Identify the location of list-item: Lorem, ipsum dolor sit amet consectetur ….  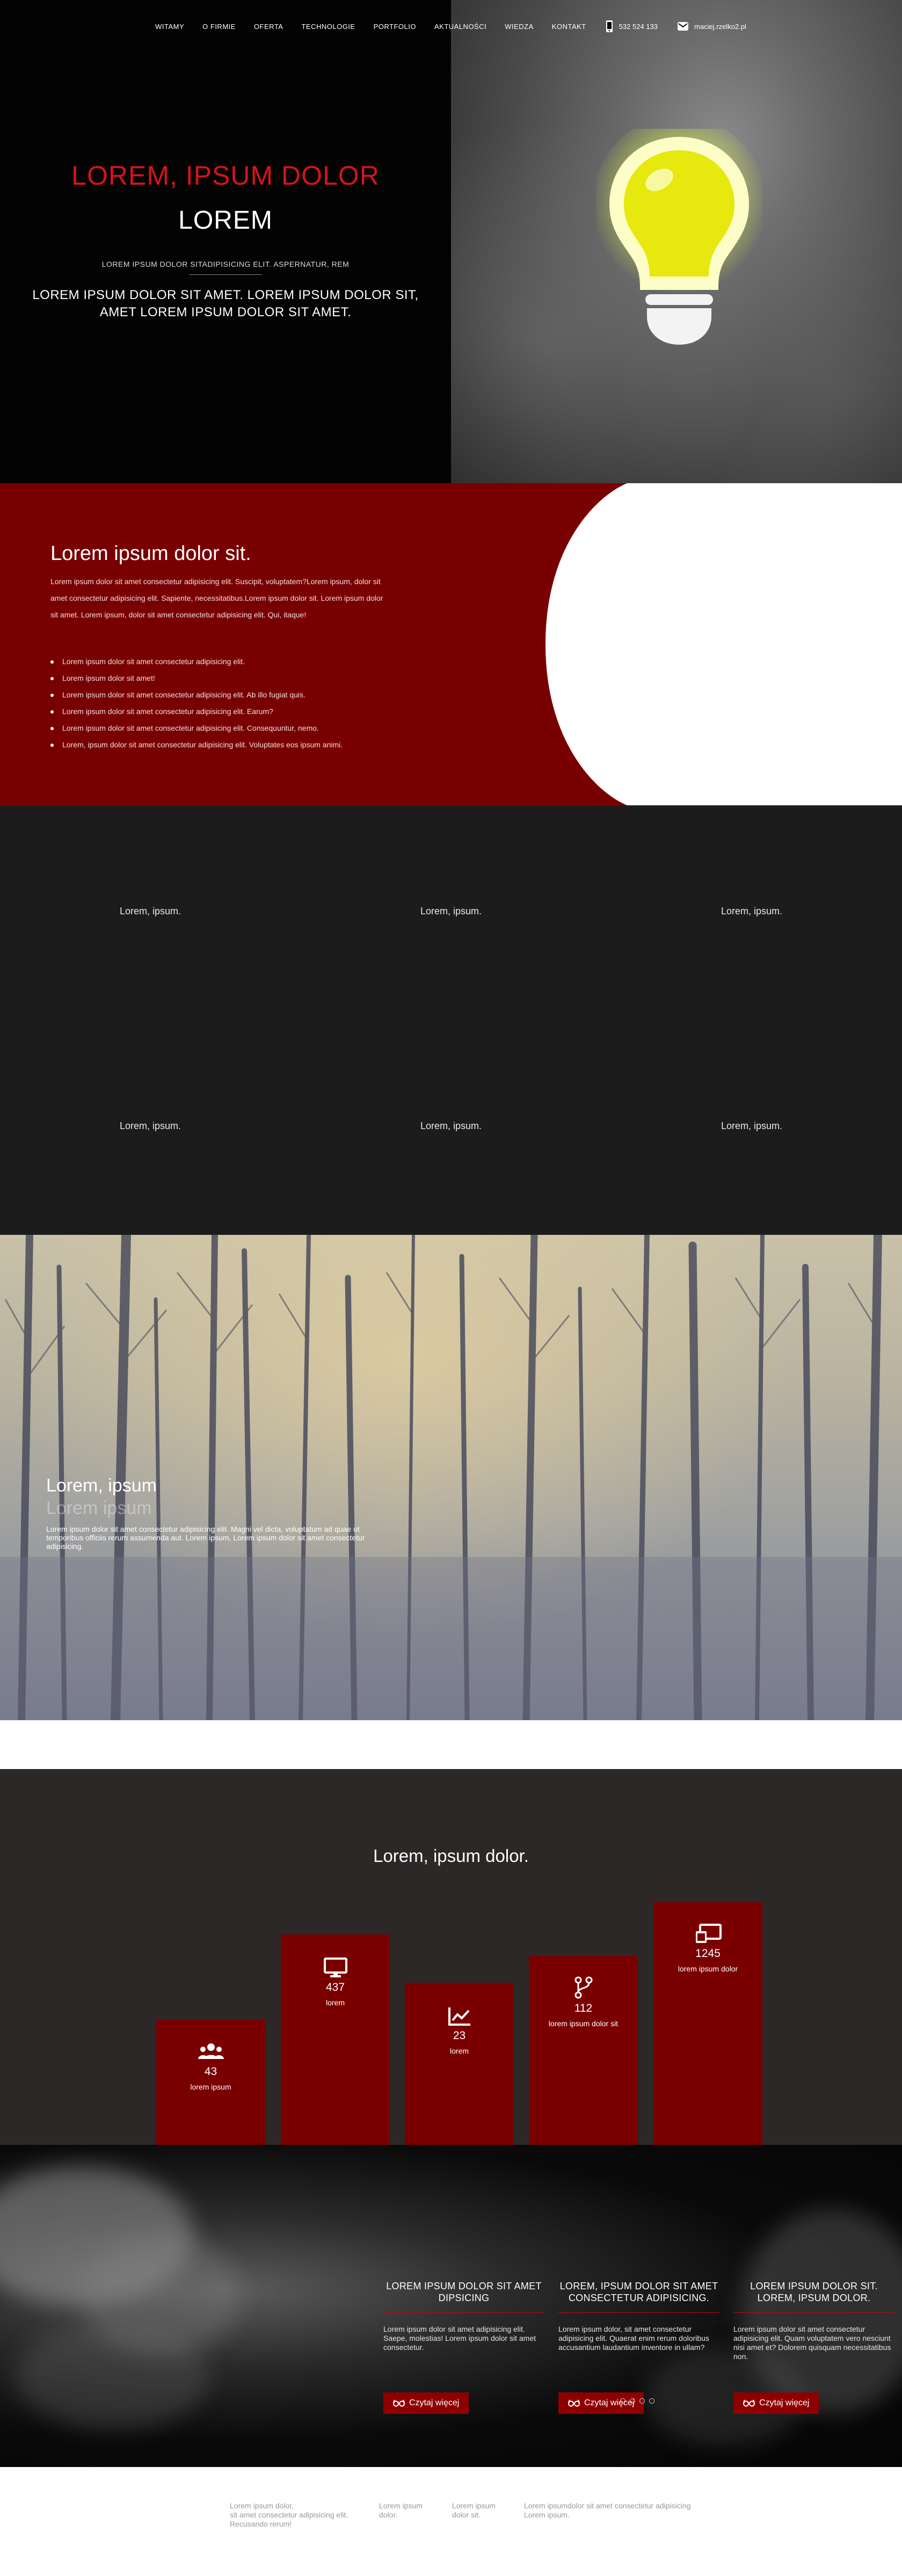
(238, 745).